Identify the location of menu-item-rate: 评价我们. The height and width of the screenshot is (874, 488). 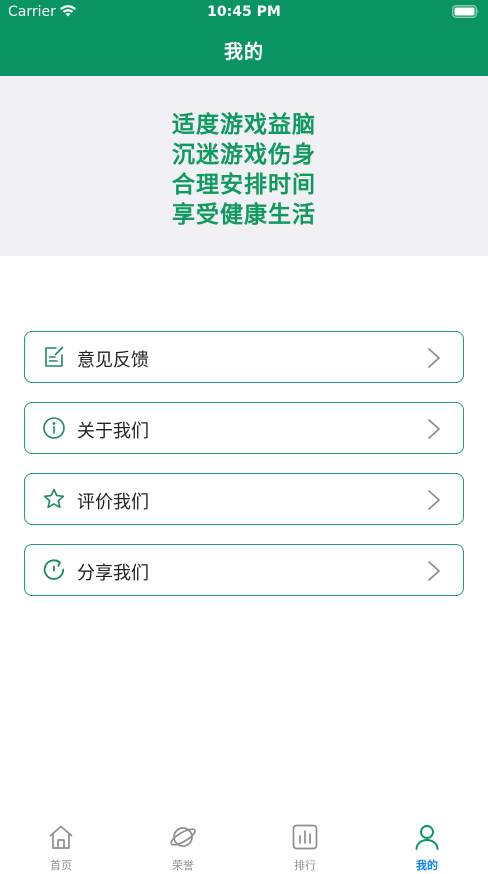
(244, 499).